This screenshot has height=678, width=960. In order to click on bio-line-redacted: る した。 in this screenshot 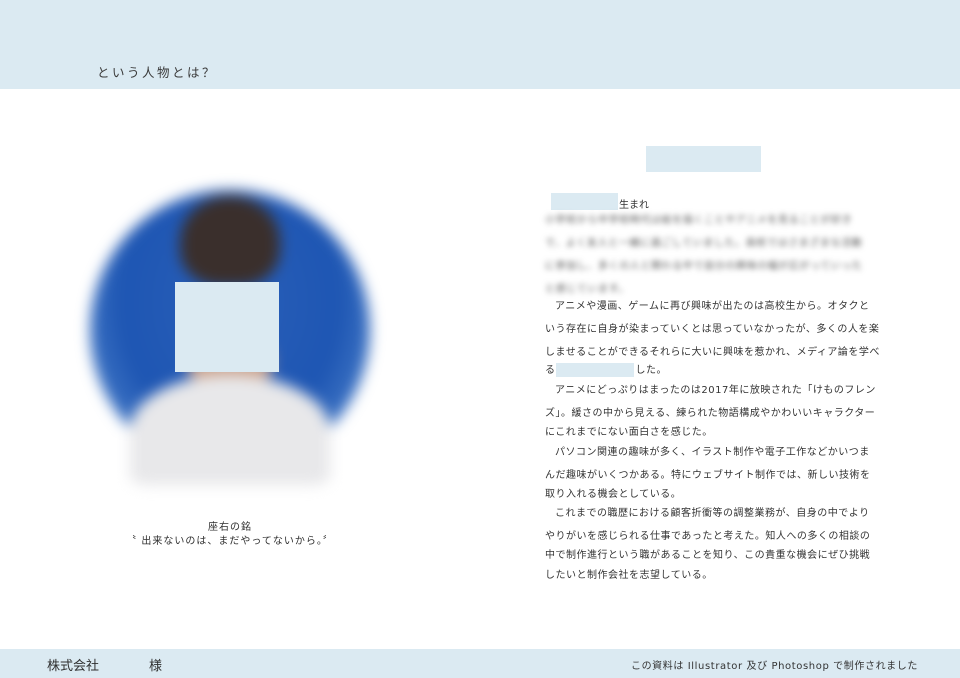, I will do `click(606, 369)`.